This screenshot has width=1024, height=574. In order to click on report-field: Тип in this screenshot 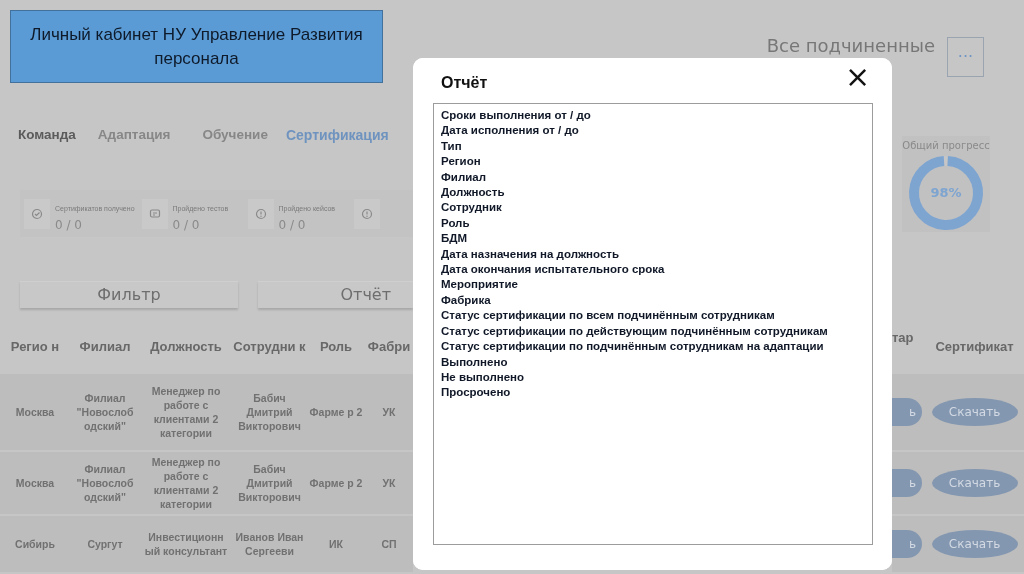, I will do `click(653, 146)`.